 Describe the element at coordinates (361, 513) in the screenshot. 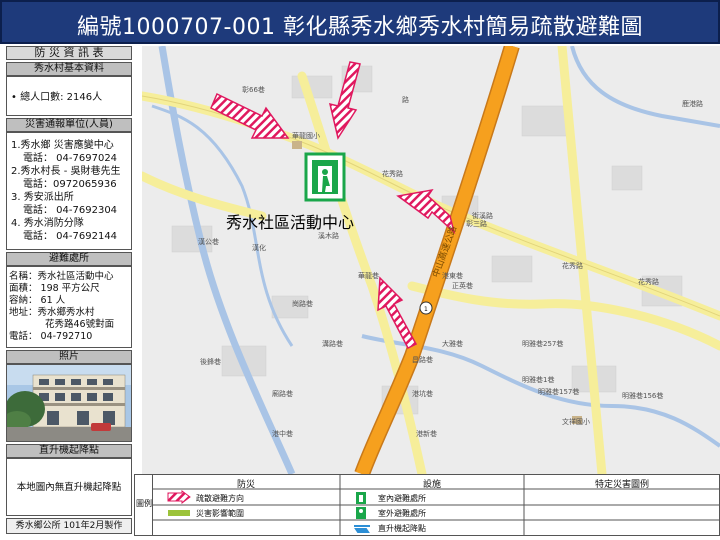

I see `outdoor-shelter-legend-icon` at that location.